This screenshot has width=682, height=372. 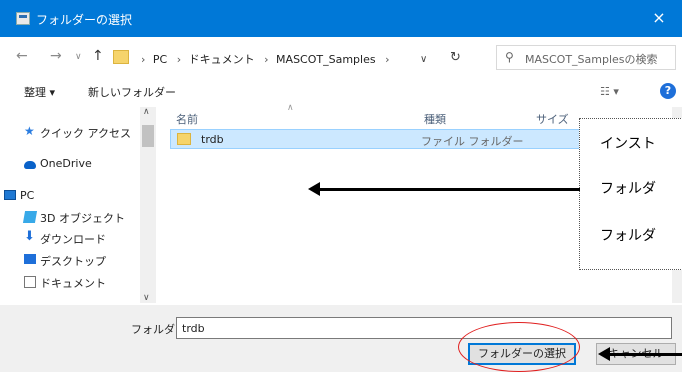 I want to click on download-icon: ⬇, so click(x=29, y=236).